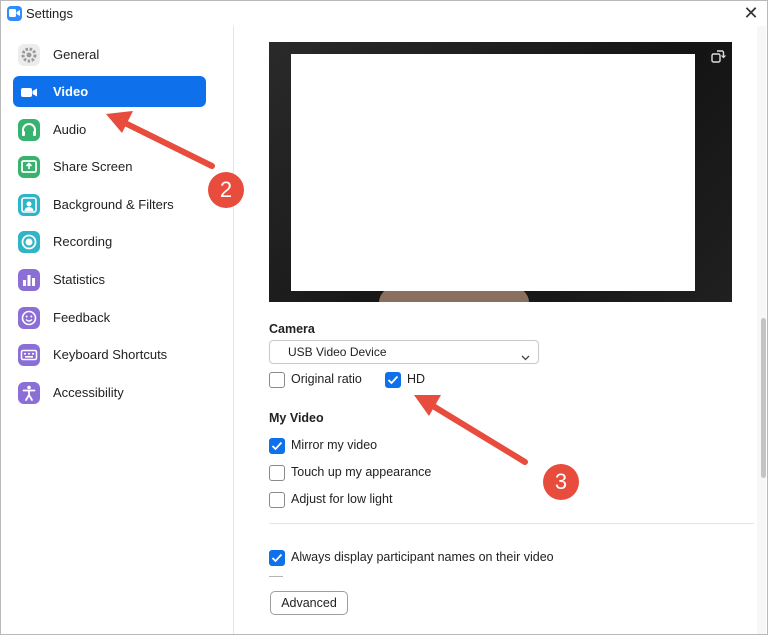 Image resolution: width=768 pixels, height=635 pixels. Describe the element at coordinates (109, 54) in the screenshot. I see `sidebar-item-general: General` at that location.